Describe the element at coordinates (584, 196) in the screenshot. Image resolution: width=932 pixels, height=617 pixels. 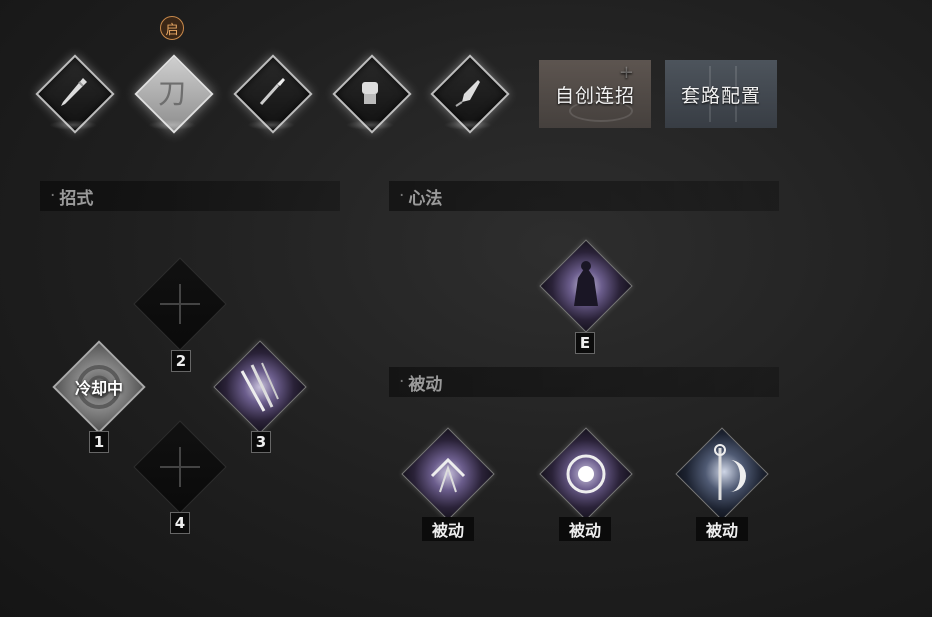
I see `section-mind-header: · 心法` at that location.